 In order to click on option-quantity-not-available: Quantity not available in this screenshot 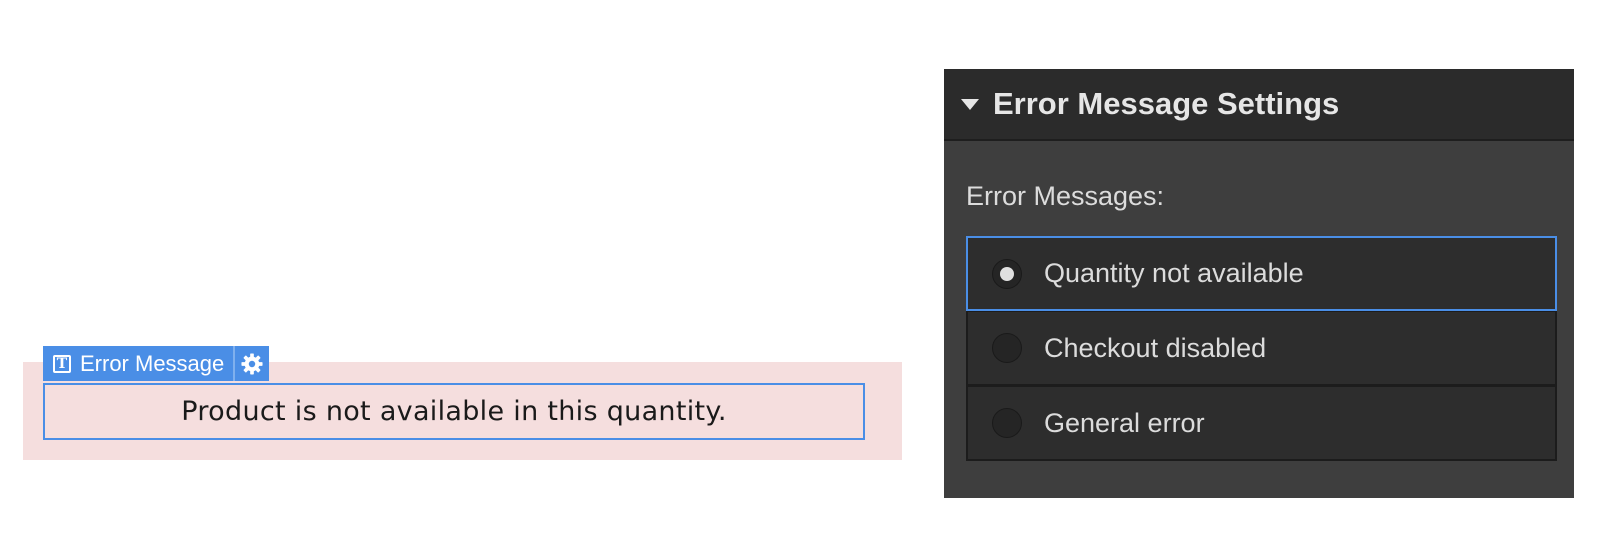, I will do `click(1261, 273)`.